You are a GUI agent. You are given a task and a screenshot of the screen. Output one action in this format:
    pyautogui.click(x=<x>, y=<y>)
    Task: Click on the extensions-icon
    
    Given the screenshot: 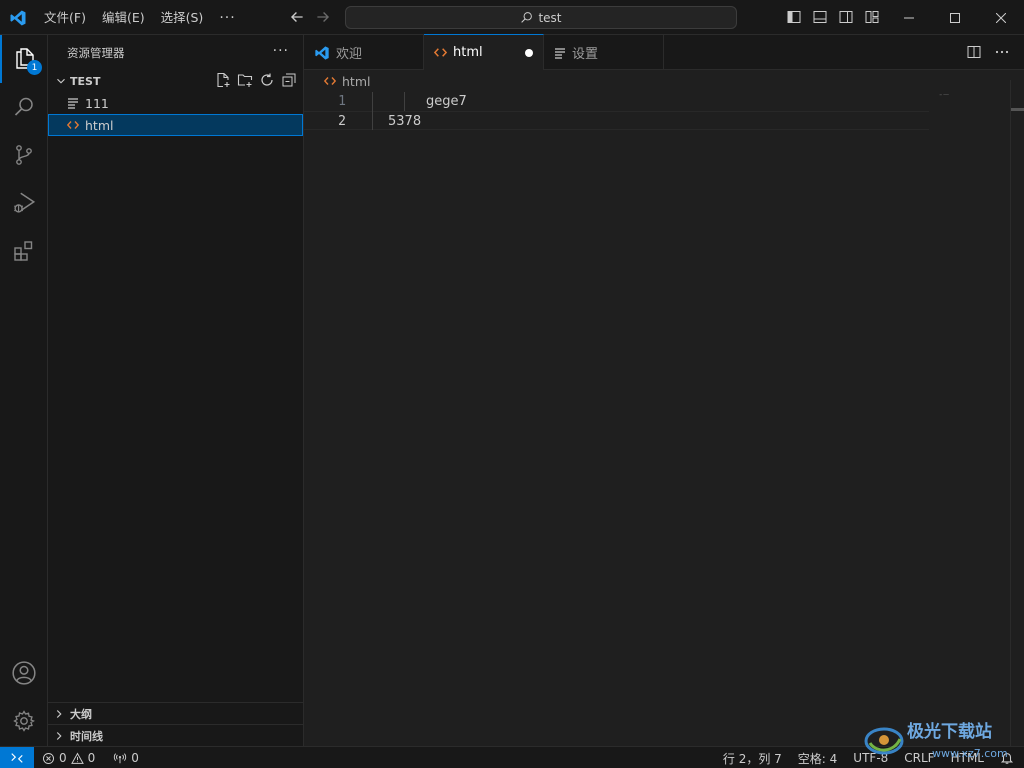 What is the action you would take?
    pyautogui.click(x=23, y=251)
    